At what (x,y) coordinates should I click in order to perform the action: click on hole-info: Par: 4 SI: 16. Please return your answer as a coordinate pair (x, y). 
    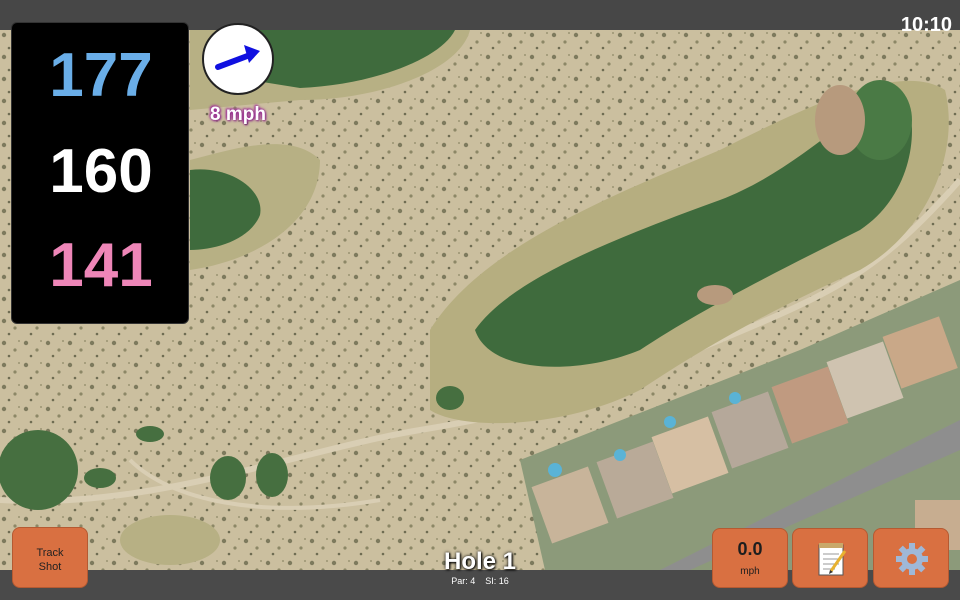
    Looking at the image, I should click on (480, 581).